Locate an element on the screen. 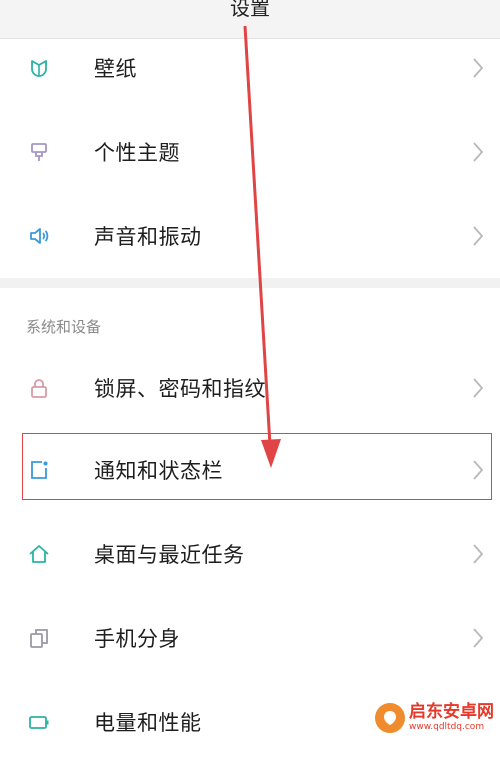 The image size is (500, 764). settings-item-label: 个性主题 is located at coordinates (137, 153).